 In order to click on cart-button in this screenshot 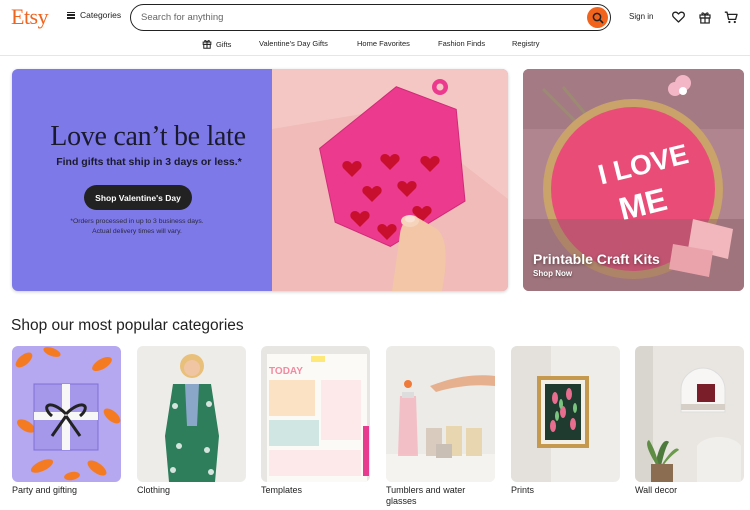, I will do `click(731, 17)`.